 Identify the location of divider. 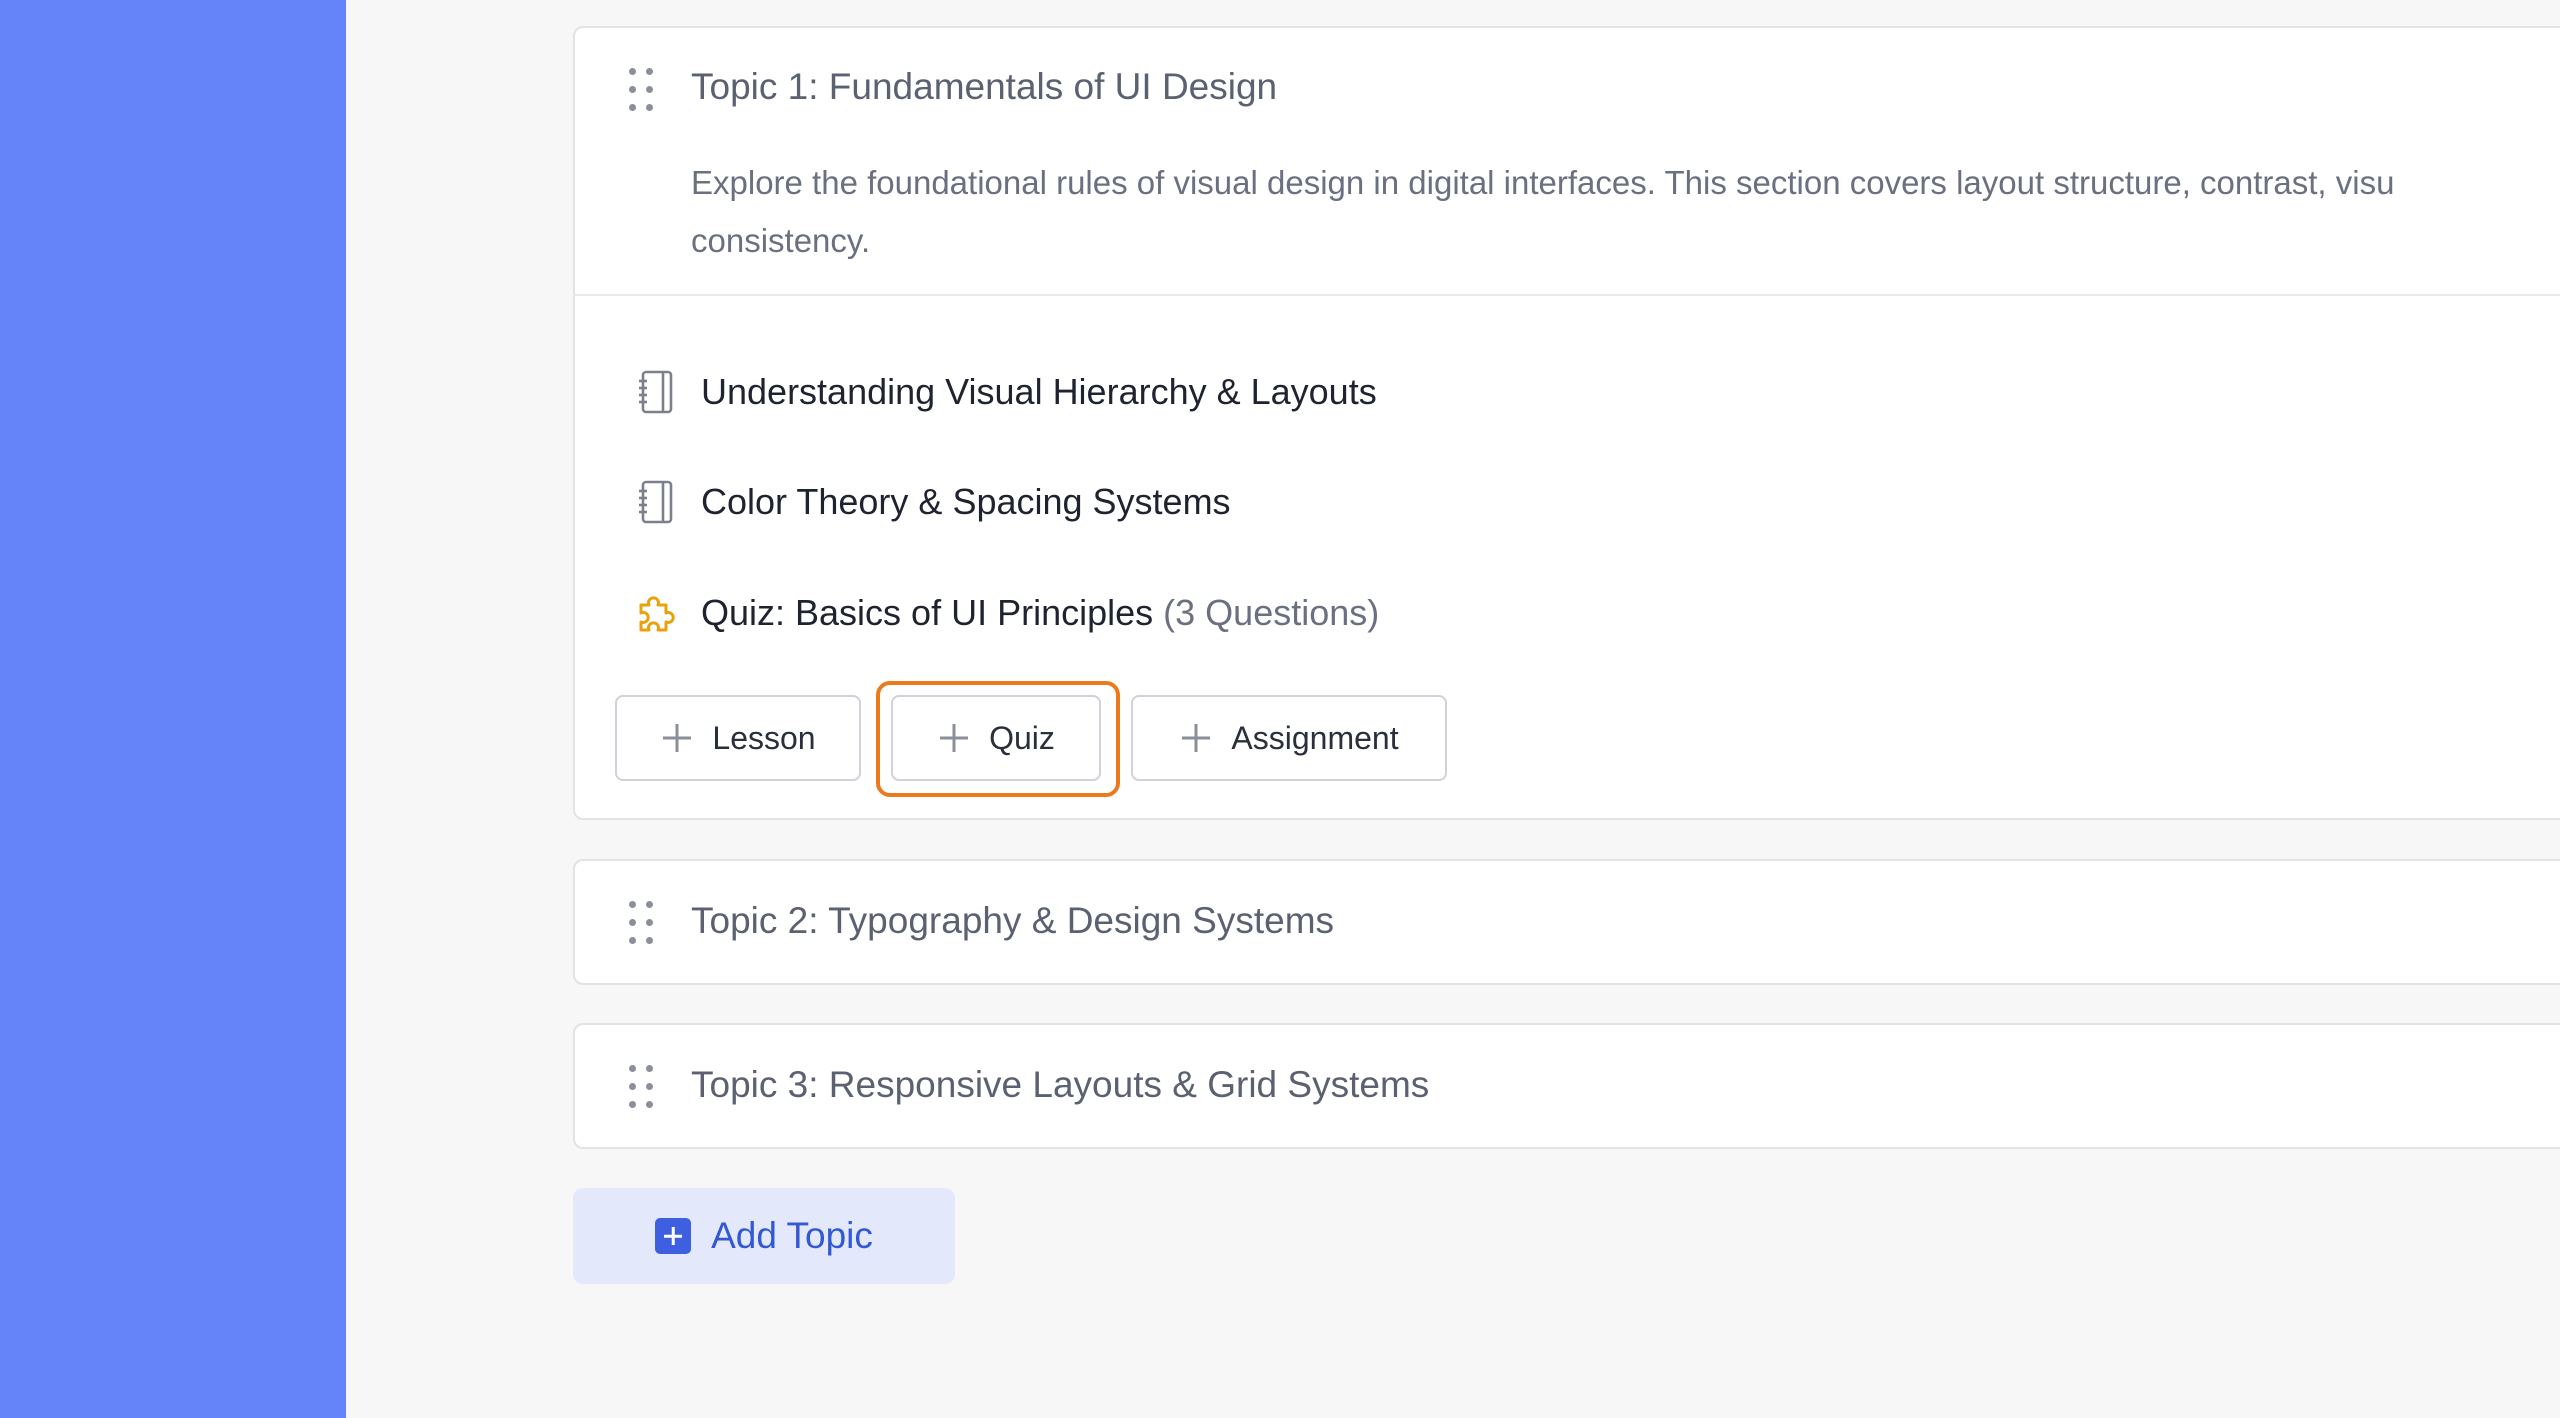
(1567, 295).